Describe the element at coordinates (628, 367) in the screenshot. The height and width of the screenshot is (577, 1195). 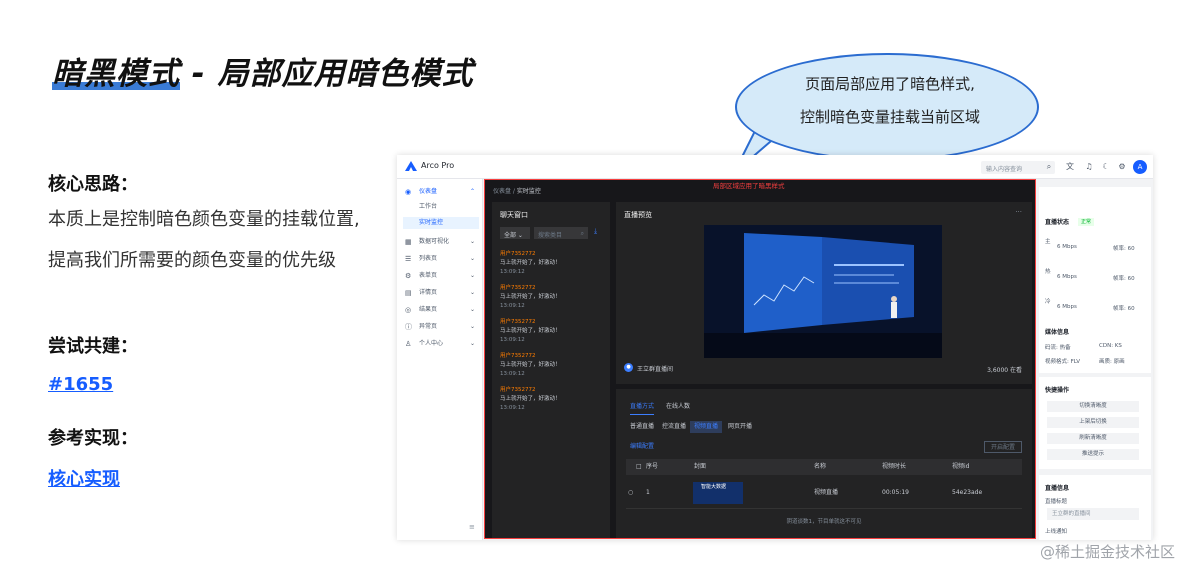
I see `host-avatar: ●` at that location.